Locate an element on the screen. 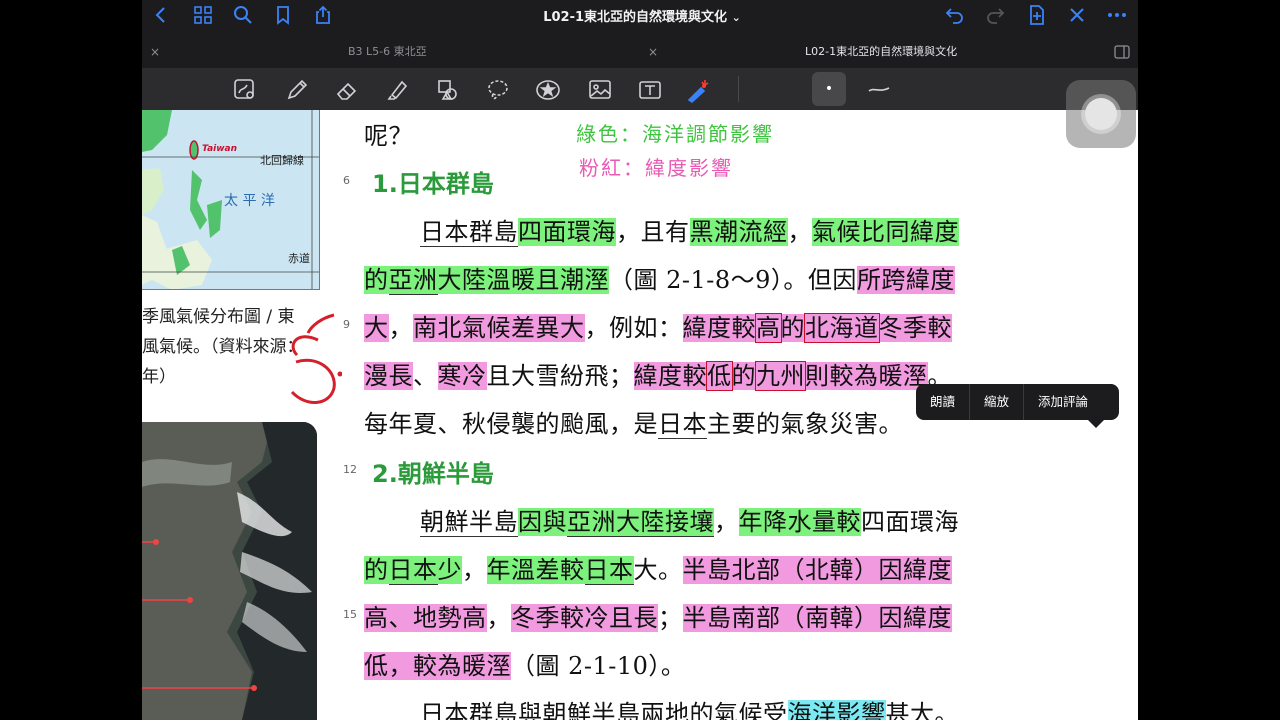 This screenshot has height=720, width=1280. text-span: （圖 2-1-10）。 is located at coordinates (598, 666).